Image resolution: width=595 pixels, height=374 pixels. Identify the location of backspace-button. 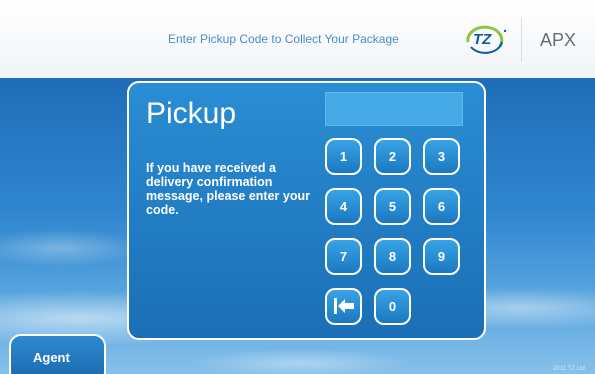
(343, 306).